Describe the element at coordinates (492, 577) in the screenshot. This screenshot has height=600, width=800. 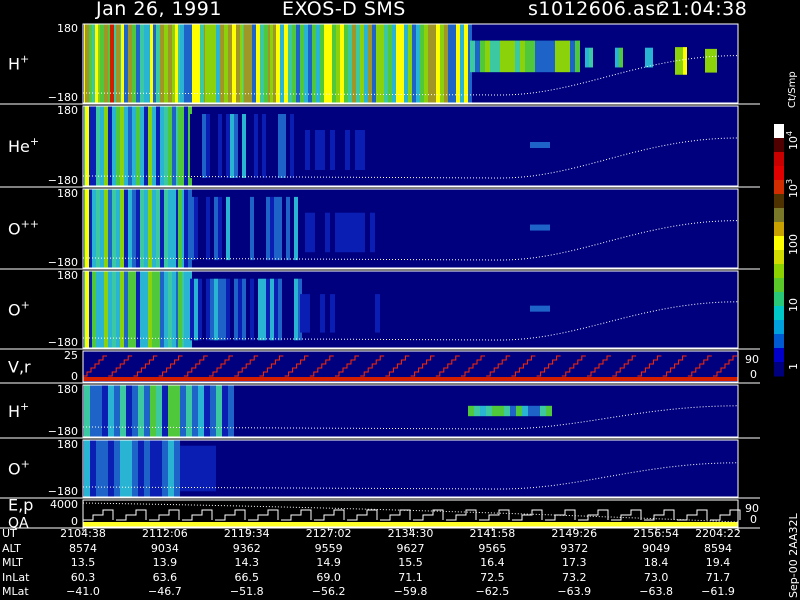
I see `footer-value: 72.5` at that location.